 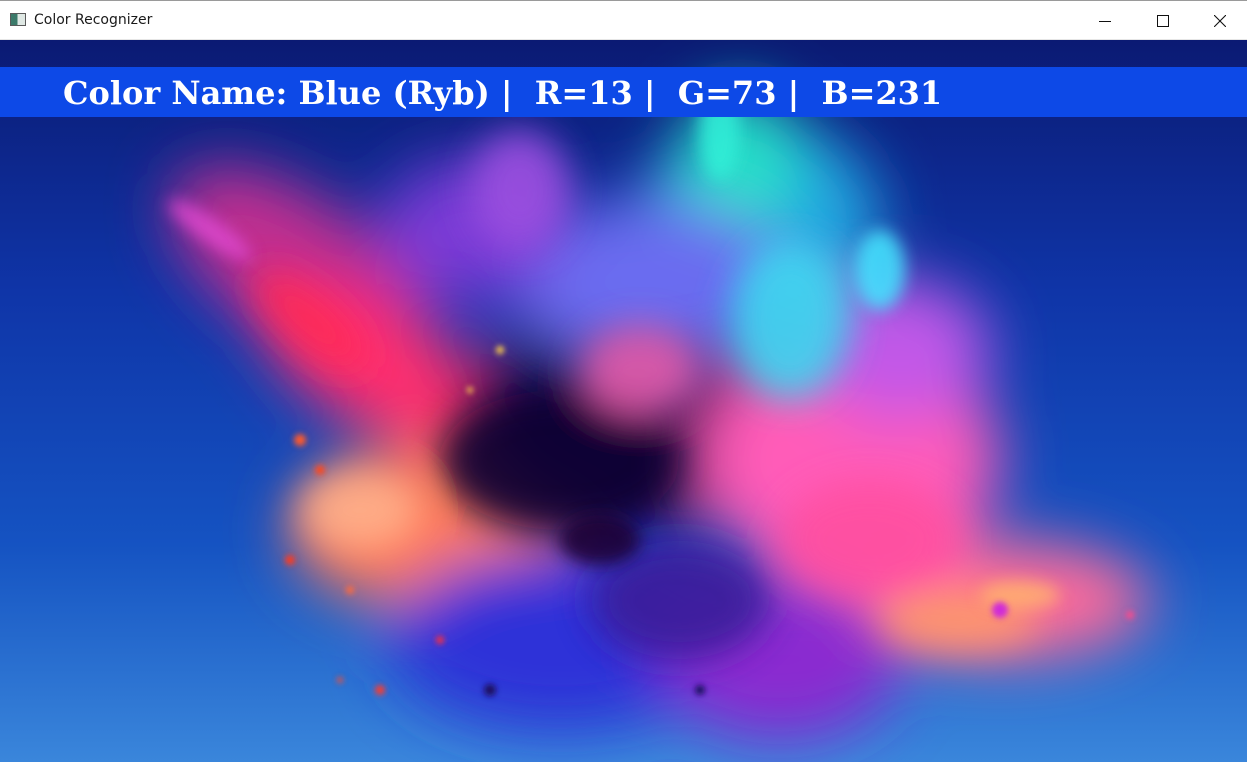 I want to click on close-icon, so click(x=1219, y=20).